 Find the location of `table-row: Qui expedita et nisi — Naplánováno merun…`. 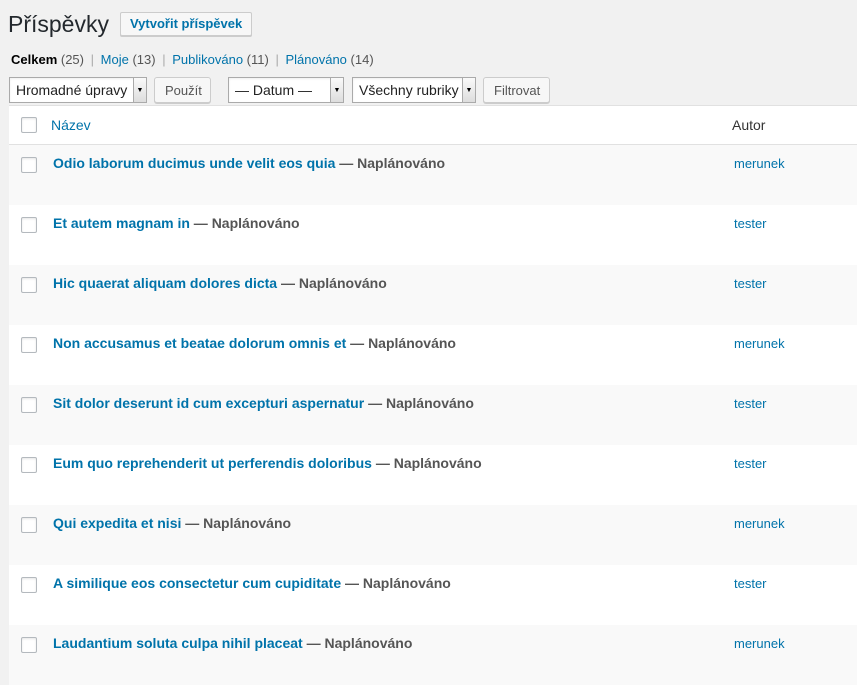

table-row: Qui expedita et nisi — Naplánováno merun… is located at coordinates (433, 535).